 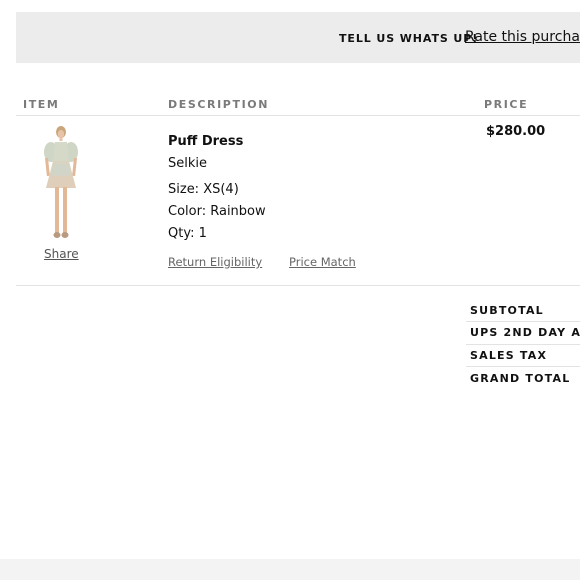 I want to click on footer-bar, so click(x=290, y=569).